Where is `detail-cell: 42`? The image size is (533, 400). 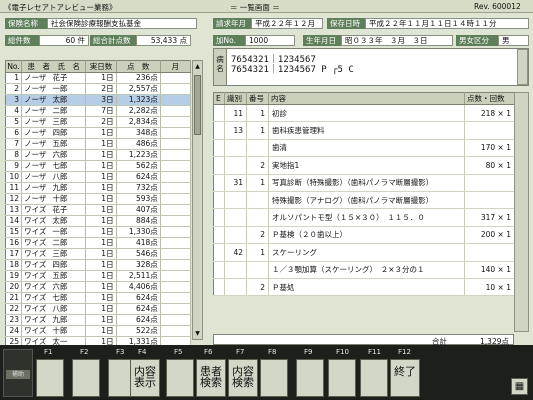 detail-cell: 42 is located at coordinates (235, 252).